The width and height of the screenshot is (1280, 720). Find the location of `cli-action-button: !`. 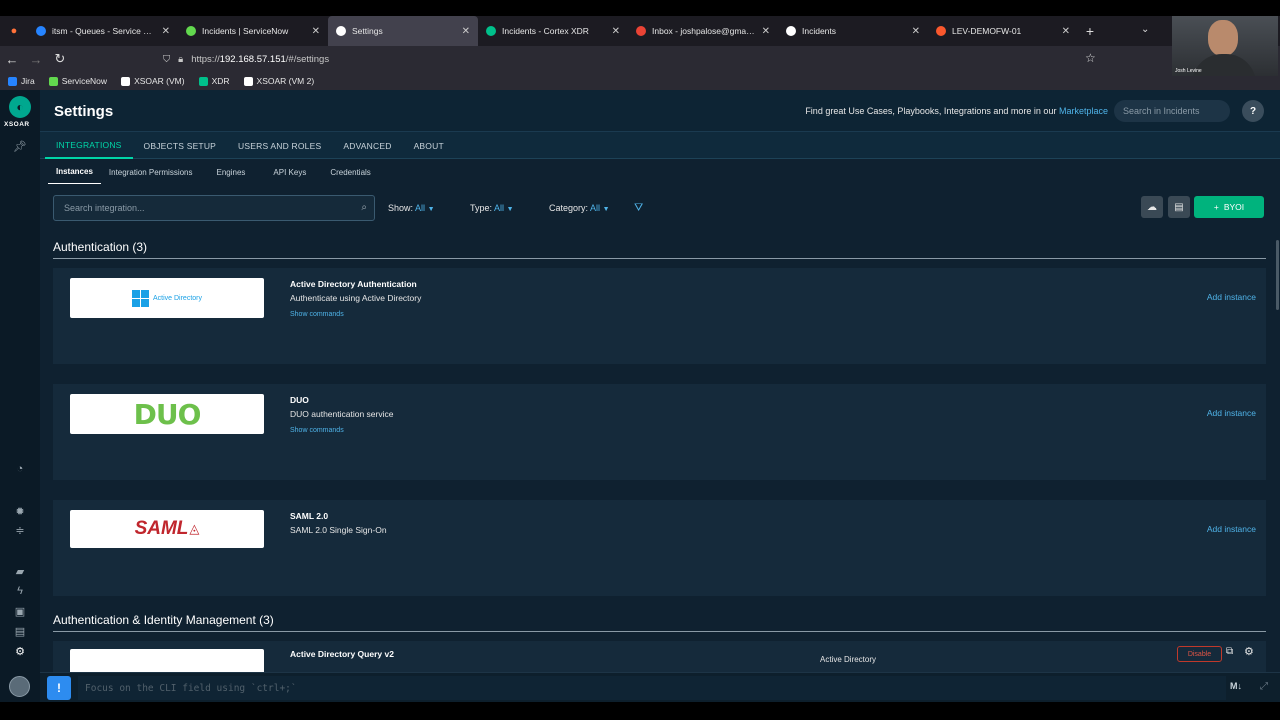

cli-action-button: ! is located at coordinates (59, 688).